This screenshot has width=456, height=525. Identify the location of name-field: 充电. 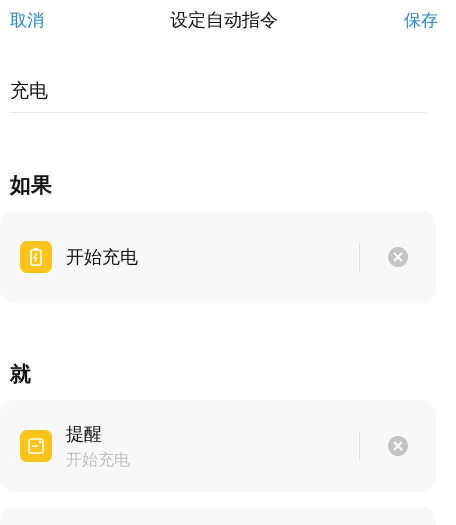
(218, 96).